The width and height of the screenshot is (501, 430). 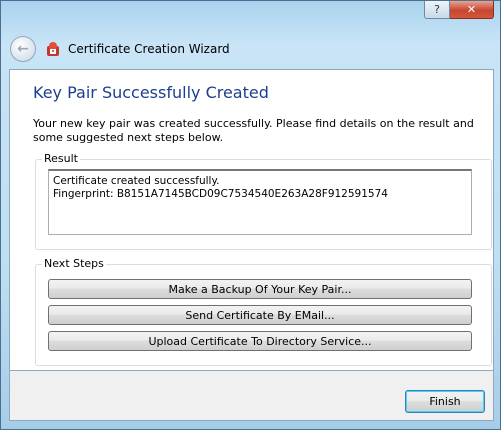 I want to click on close-icon: ✕, so click(x=471, y=9).